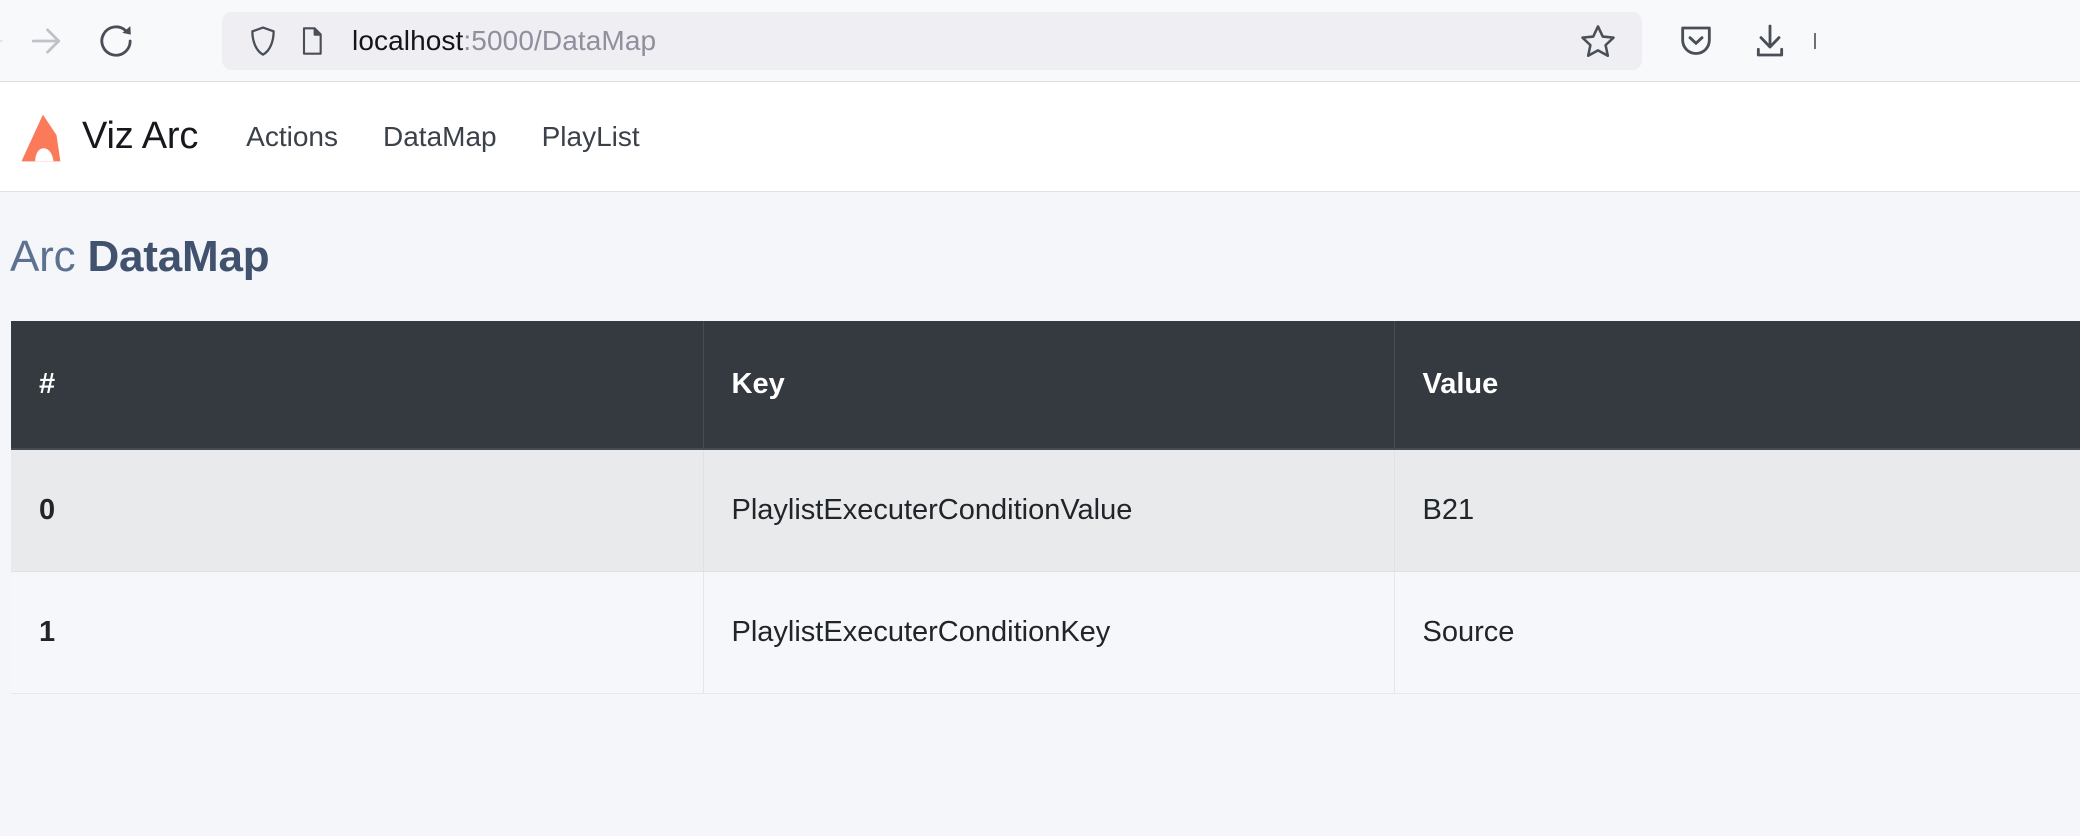 Image resolution: width=2080 pixels, height=836 pixels. What do you see at coordinates (357, 385) in the screenshot?
I see `column-header-index: #` at bounding box center [357, 385].